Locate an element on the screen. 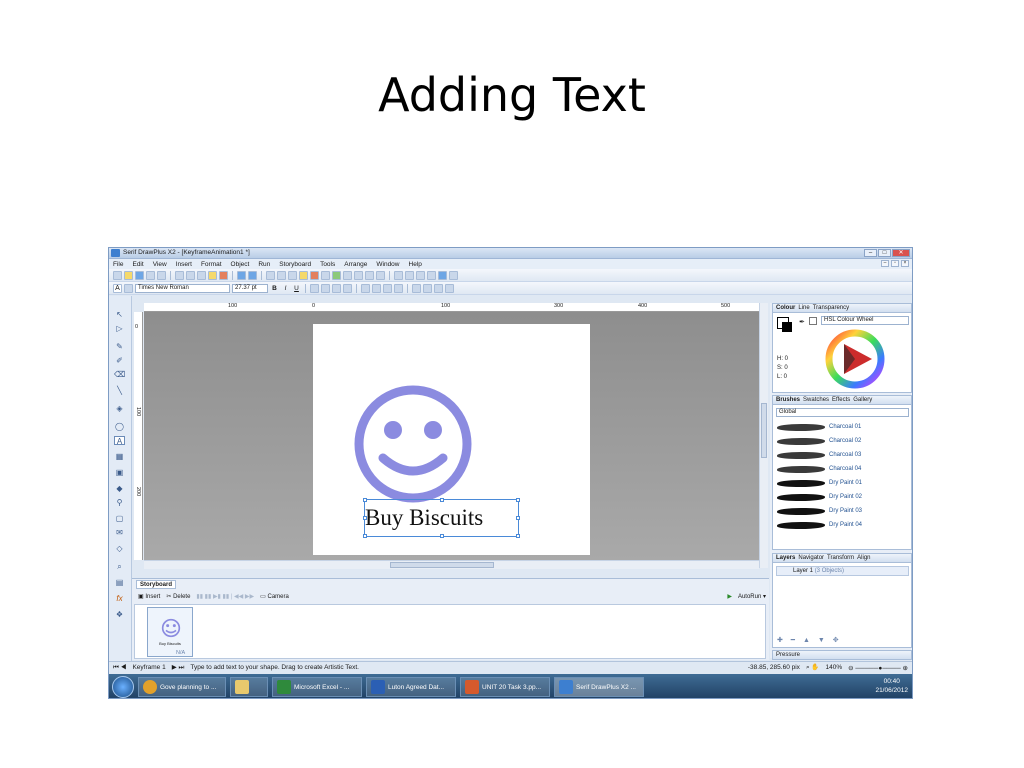 This screenshot has width=1024, height=768. brush-item: Dry Paint 04 is located at coordinates (839, 525).